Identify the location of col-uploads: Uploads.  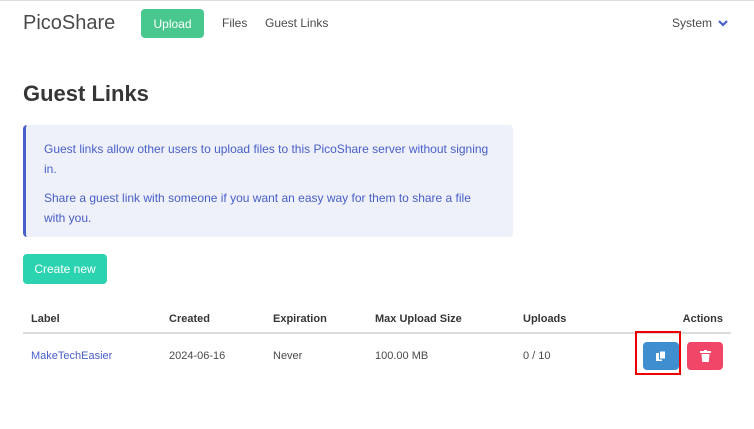
(556, 320).